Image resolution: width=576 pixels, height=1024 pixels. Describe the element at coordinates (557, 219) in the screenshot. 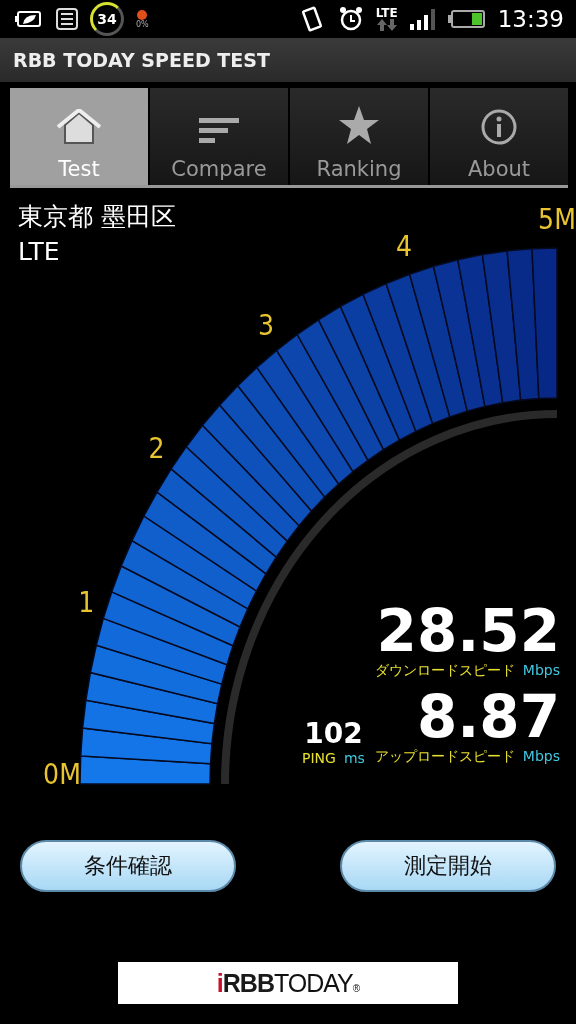

I see `gauge-tick-label: 5M` at that location.